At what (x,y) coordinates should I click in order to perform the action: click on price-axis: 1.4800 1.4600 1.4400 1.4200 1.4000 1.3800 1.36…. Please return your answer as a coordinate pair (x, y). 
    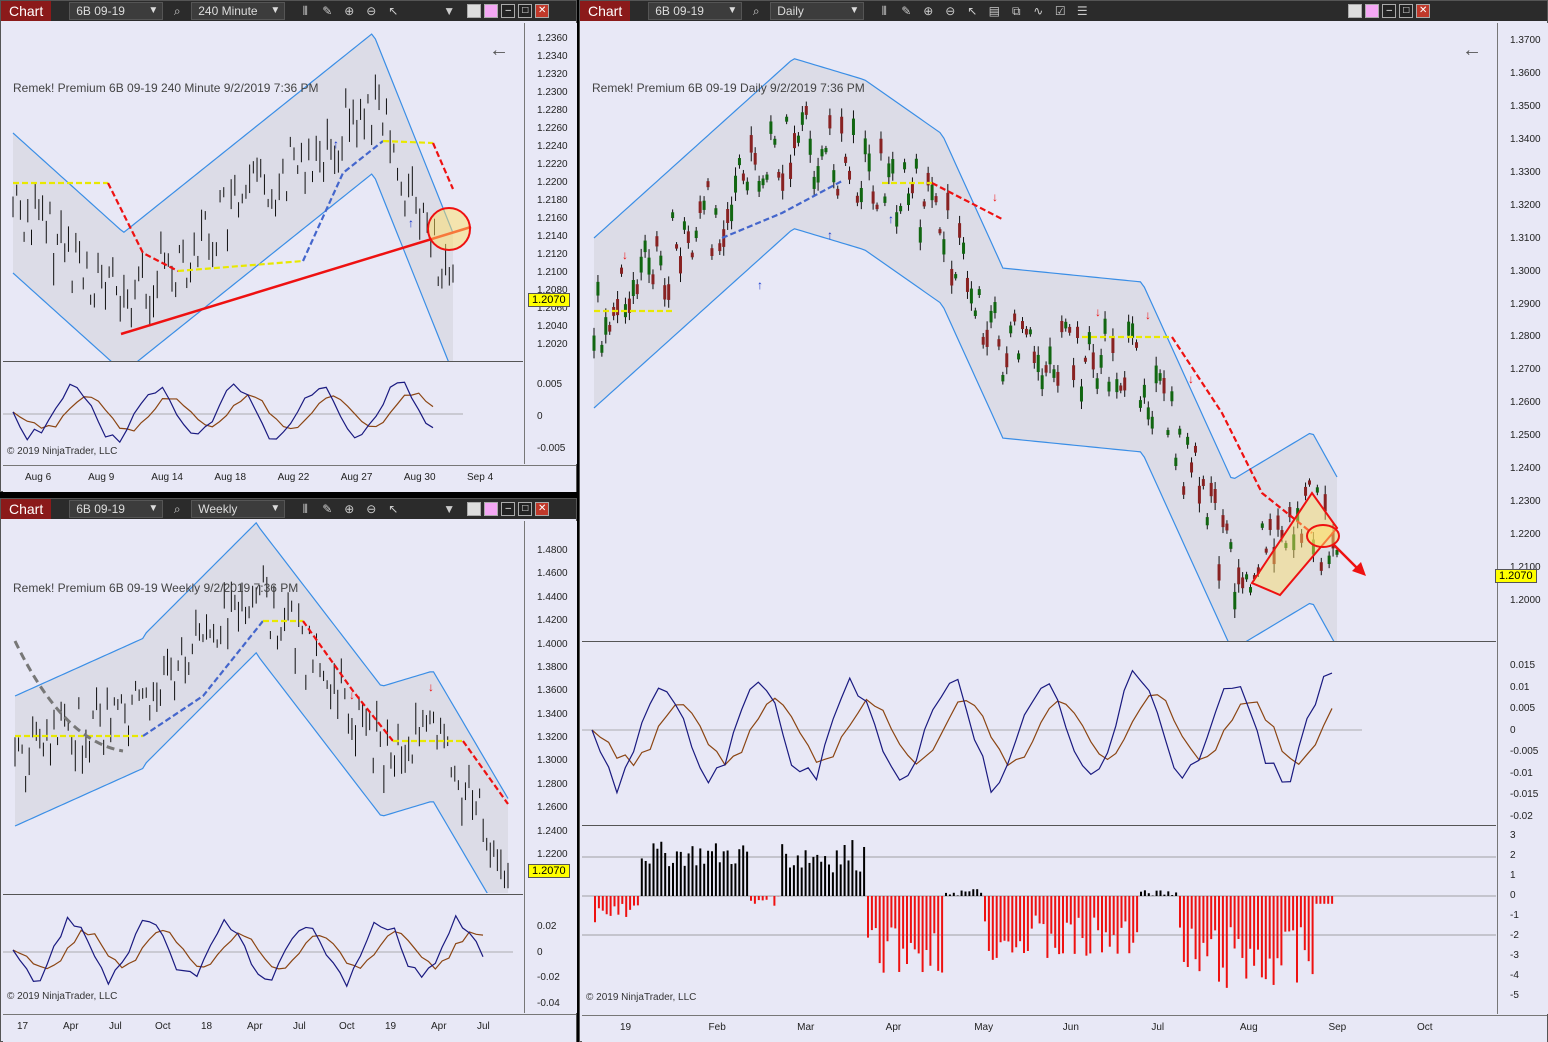
    Looking at the image, I should click on (550, 767).